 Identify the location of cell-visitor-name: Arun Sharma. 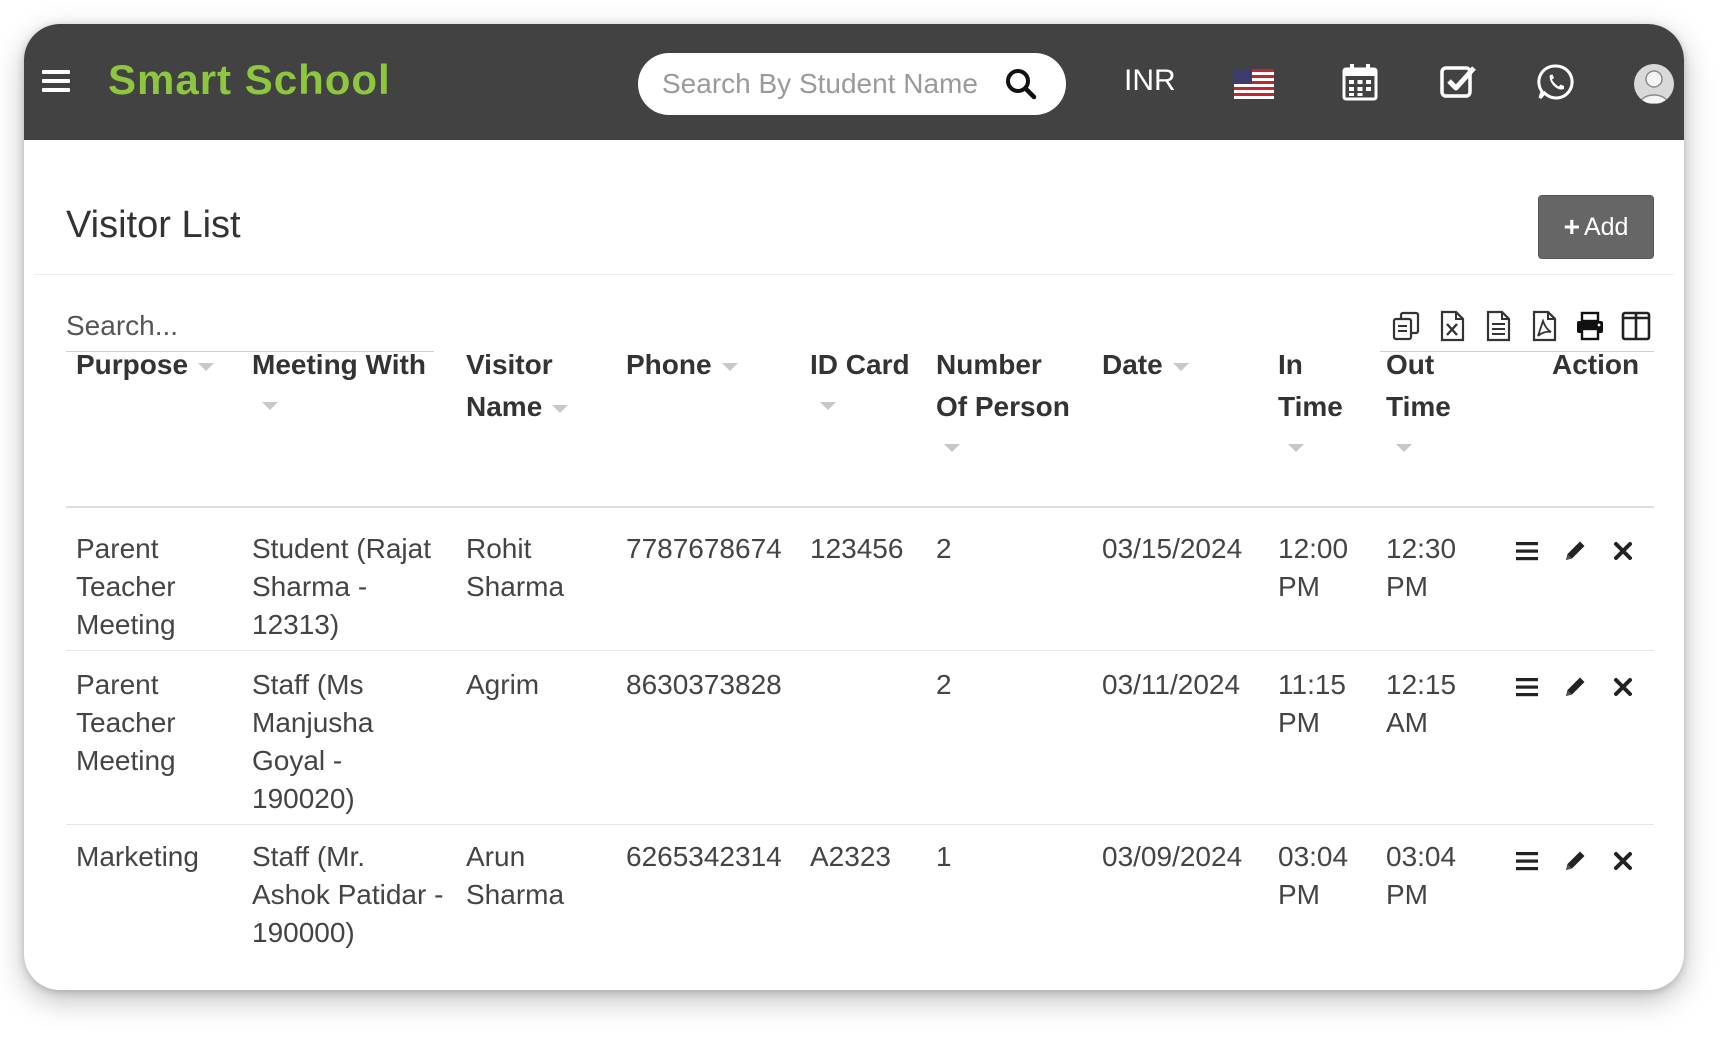
(515, 876).